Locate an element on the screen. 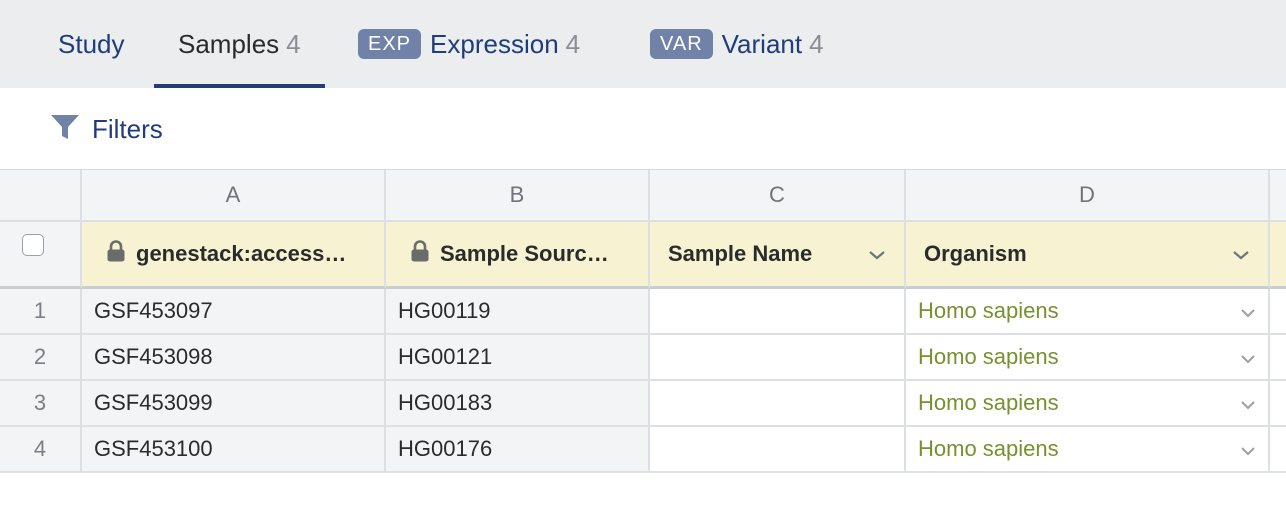 This screenshot has width=1286, height=506. exp-badge: EXP is located at coordinates (390, 44).